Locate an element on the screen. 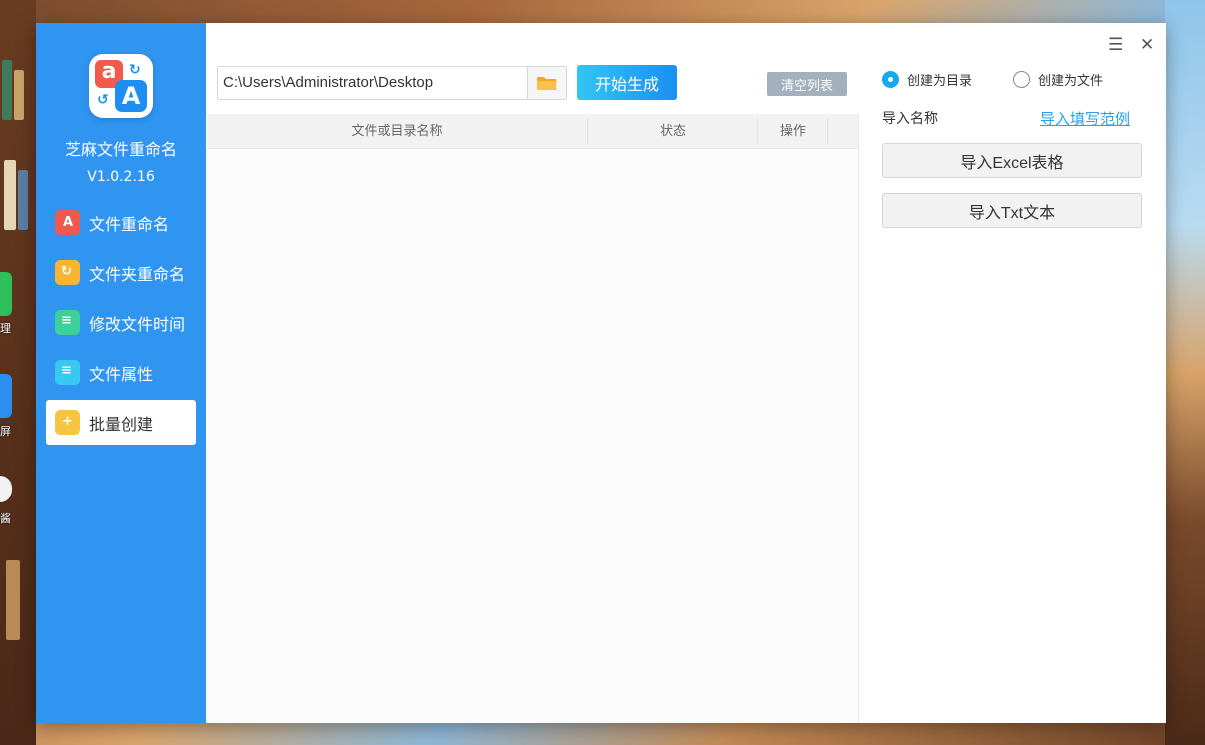 The height and width of the screenshot is (745, 1205). start-generate-button: 开始生成 is located at coordinates (627, 82).